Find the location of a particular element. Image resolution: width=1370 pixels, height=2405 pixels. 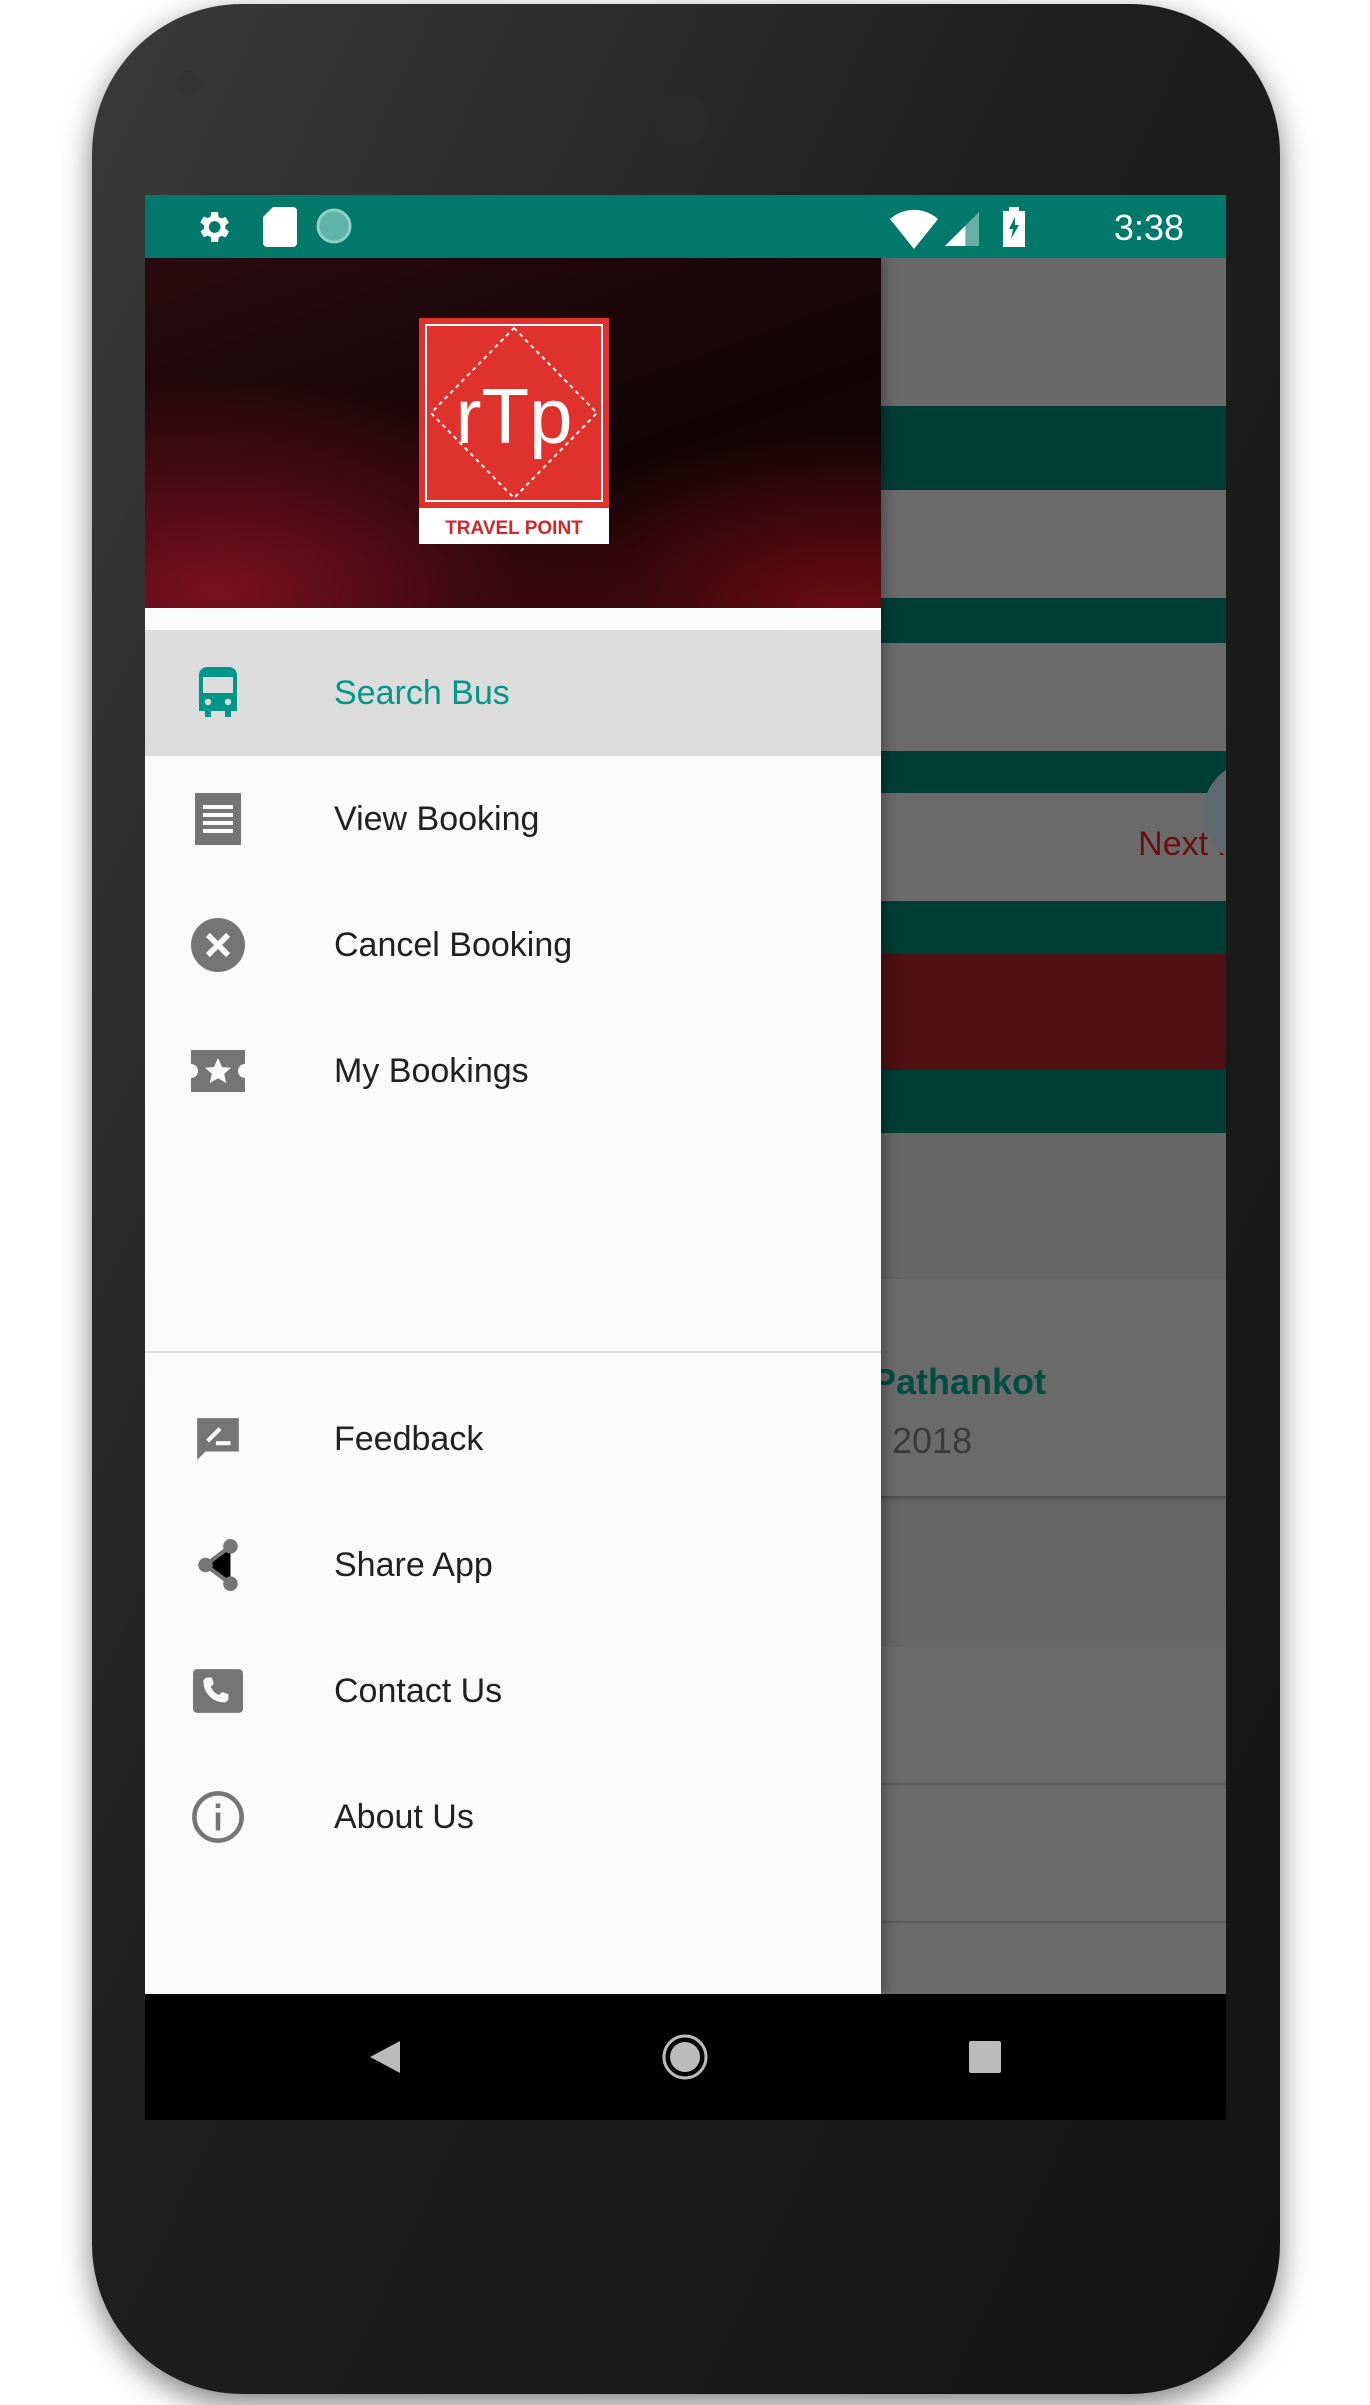

recents-button is located at coordinates (985, 2057).